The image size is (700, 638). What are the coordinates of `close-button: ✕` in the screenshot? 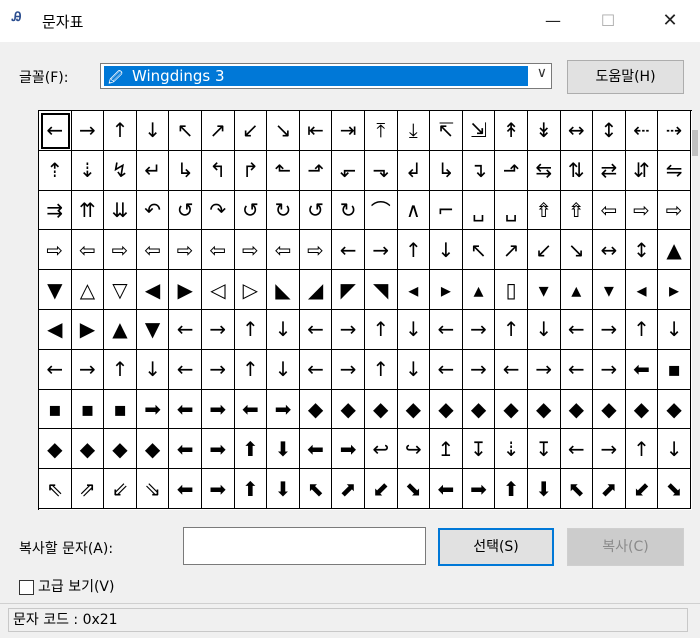 It's located at (670, 21).